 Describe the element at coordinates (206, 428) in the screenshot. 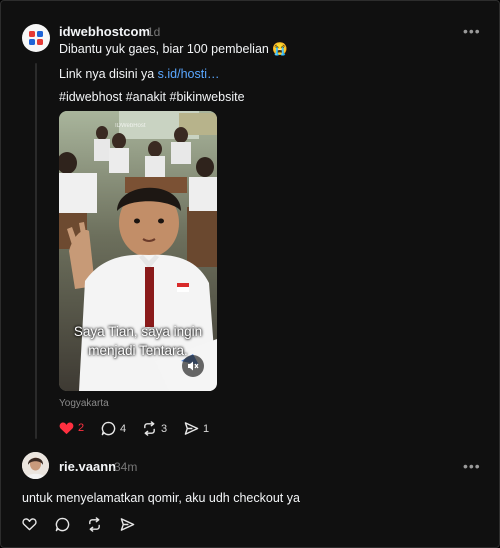

I see `share-count: 1` at that location.